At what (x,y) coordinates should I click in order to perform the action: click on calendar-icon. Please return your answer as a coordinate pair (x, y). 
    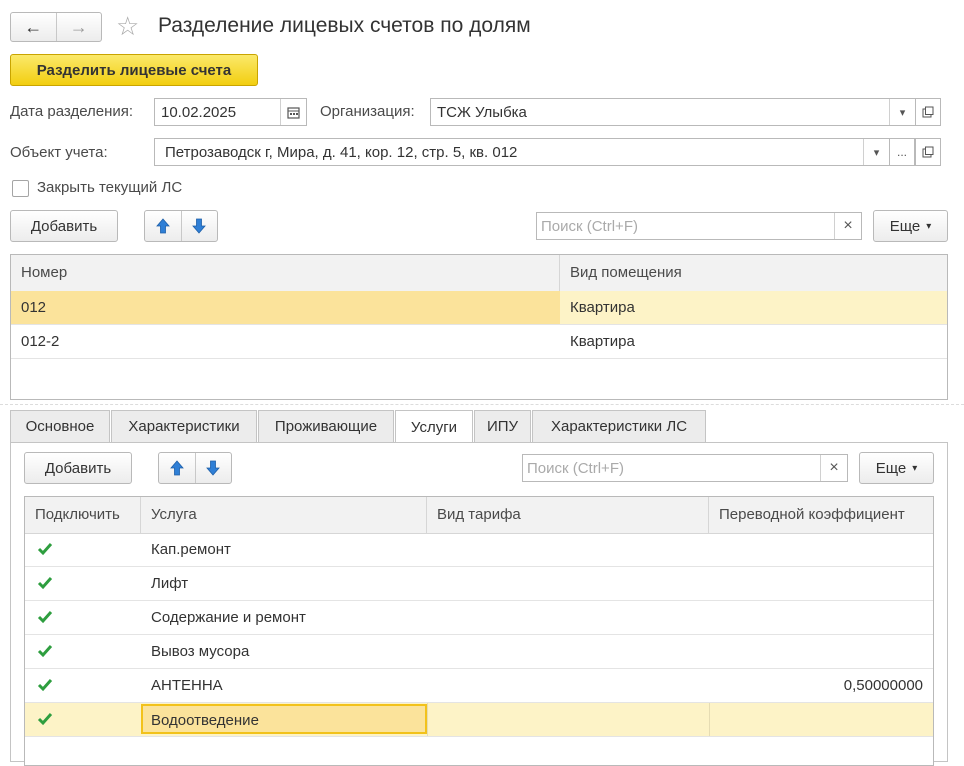
    Looking at the image, I should click on (293, 112).